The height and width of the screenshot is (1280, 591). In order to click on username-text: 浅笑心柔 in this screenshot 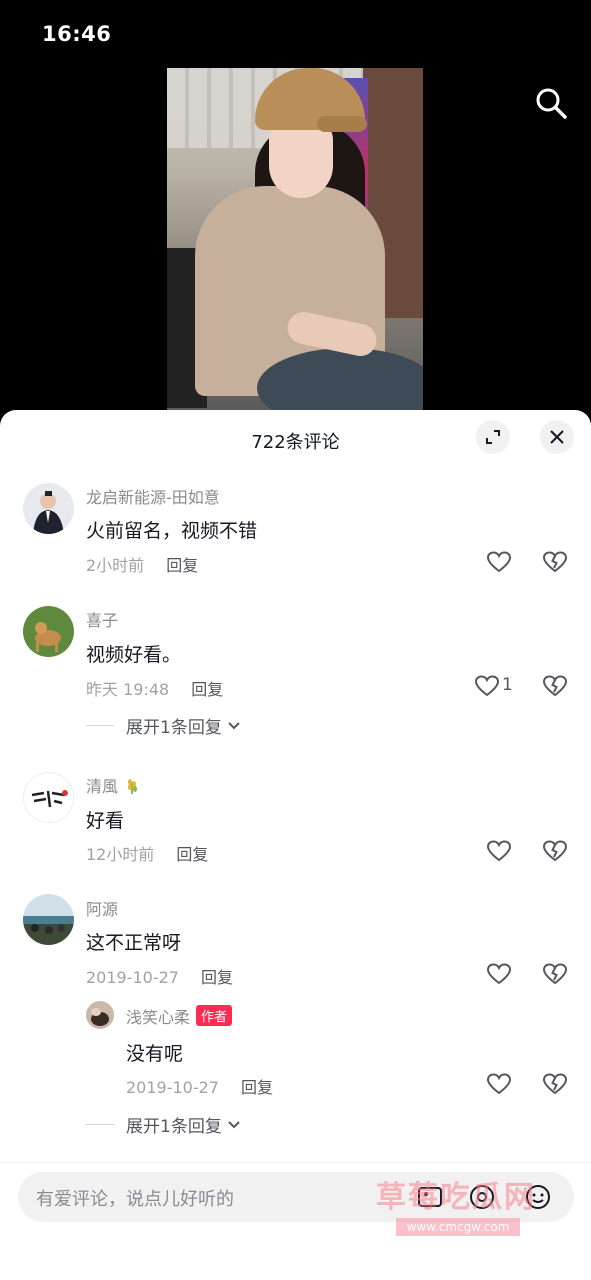, I will do `click(158, 1017)`.